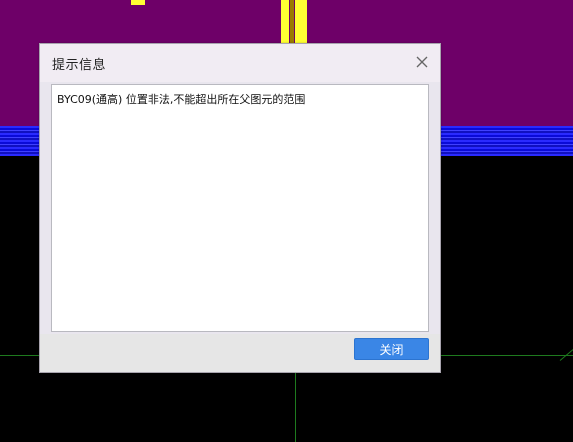 The image size is (573, 442). I want to click on dialog-header: 提示信息, so click(240, 63).